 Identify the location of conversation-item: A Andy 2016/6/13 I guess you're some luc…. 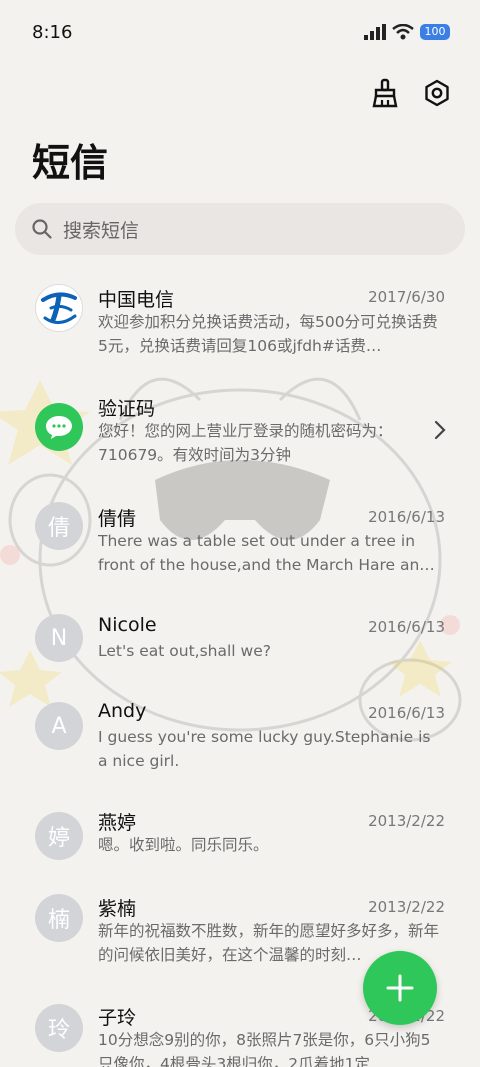
(240, 748).